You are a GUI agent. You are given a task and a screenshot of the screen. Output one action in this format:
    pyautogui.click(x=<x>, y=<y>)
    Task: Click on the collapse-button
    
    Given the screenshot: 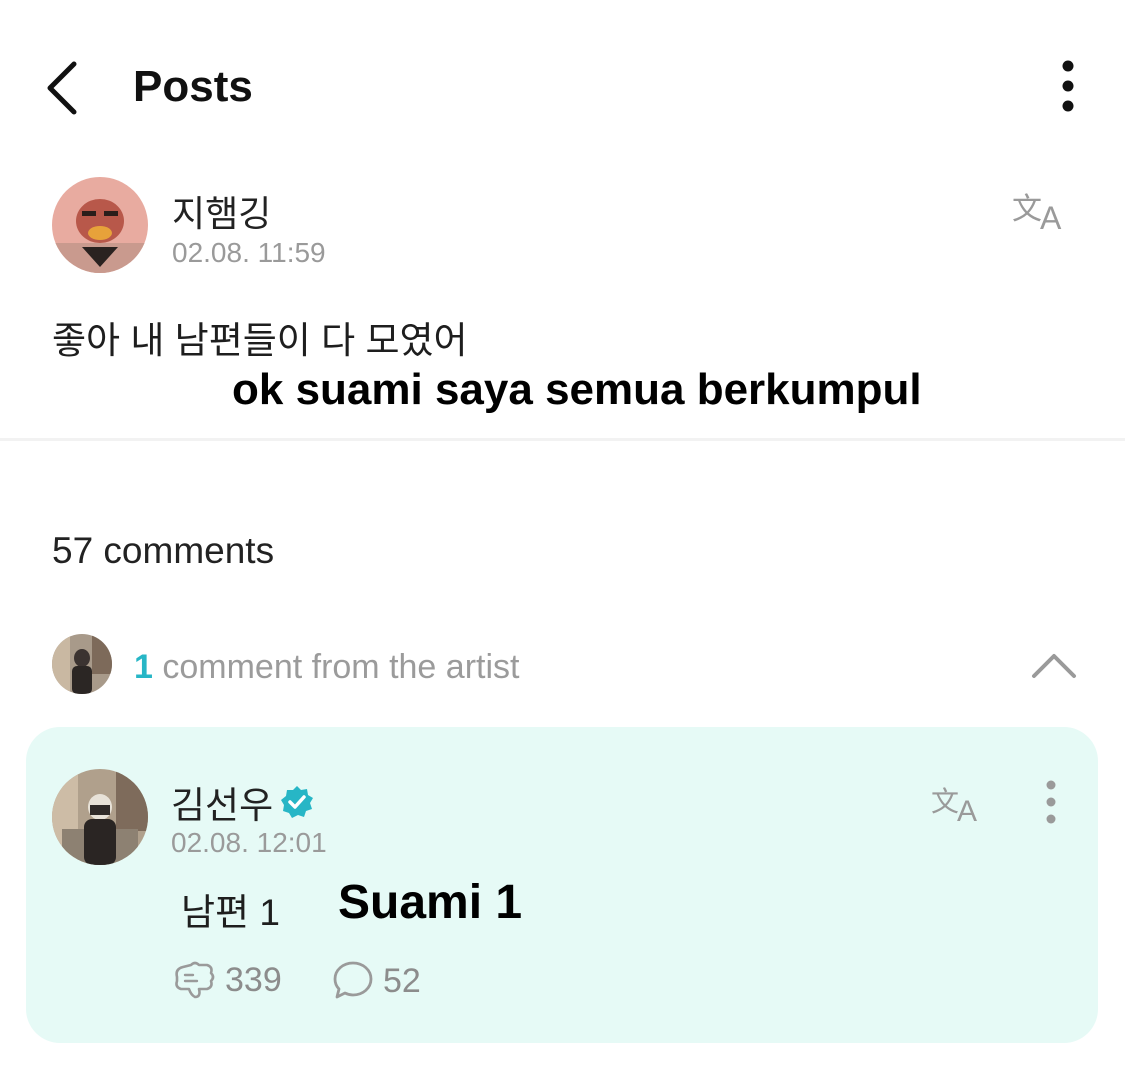 What is the action you would take?
    pyautogui.click(x=1054, y=666)
    